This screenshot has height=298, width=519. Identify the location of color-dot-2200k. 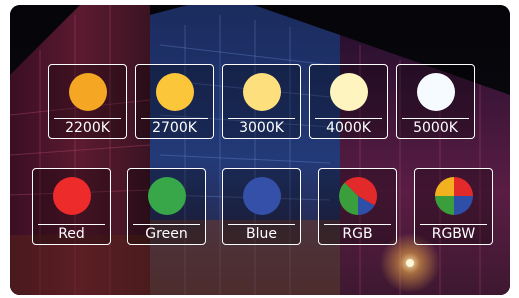
(87, 92).